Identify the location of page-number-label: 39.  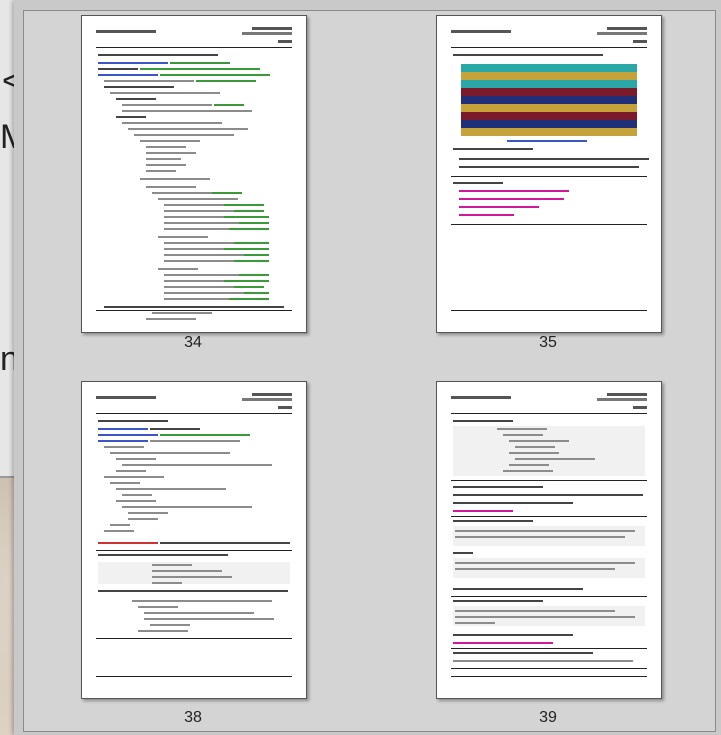
(548, 717).